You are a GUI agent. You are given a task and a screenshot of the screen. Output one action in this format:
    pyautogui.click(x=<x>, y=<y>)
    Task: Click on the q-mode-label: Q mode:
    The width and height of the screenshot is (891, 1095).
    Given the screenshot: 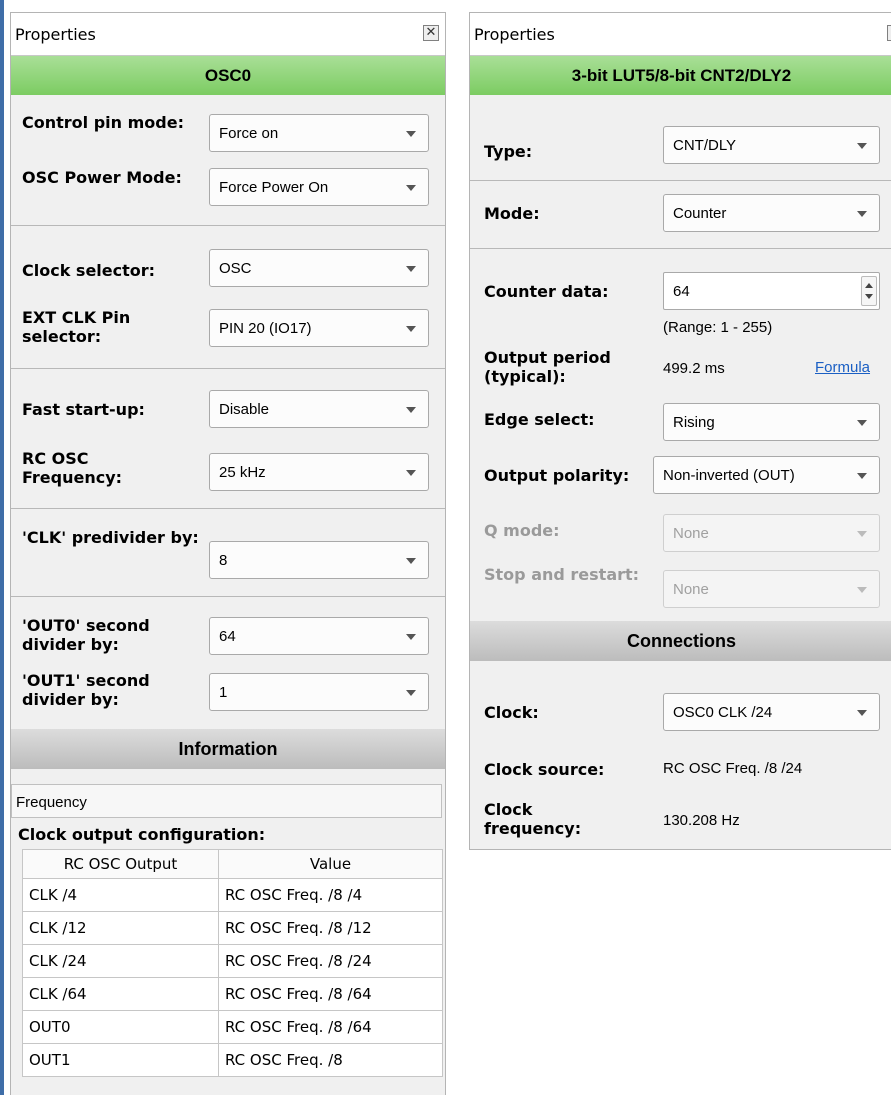 What is the action you would take?
    pyautogui.click(x=522, y=530)
    